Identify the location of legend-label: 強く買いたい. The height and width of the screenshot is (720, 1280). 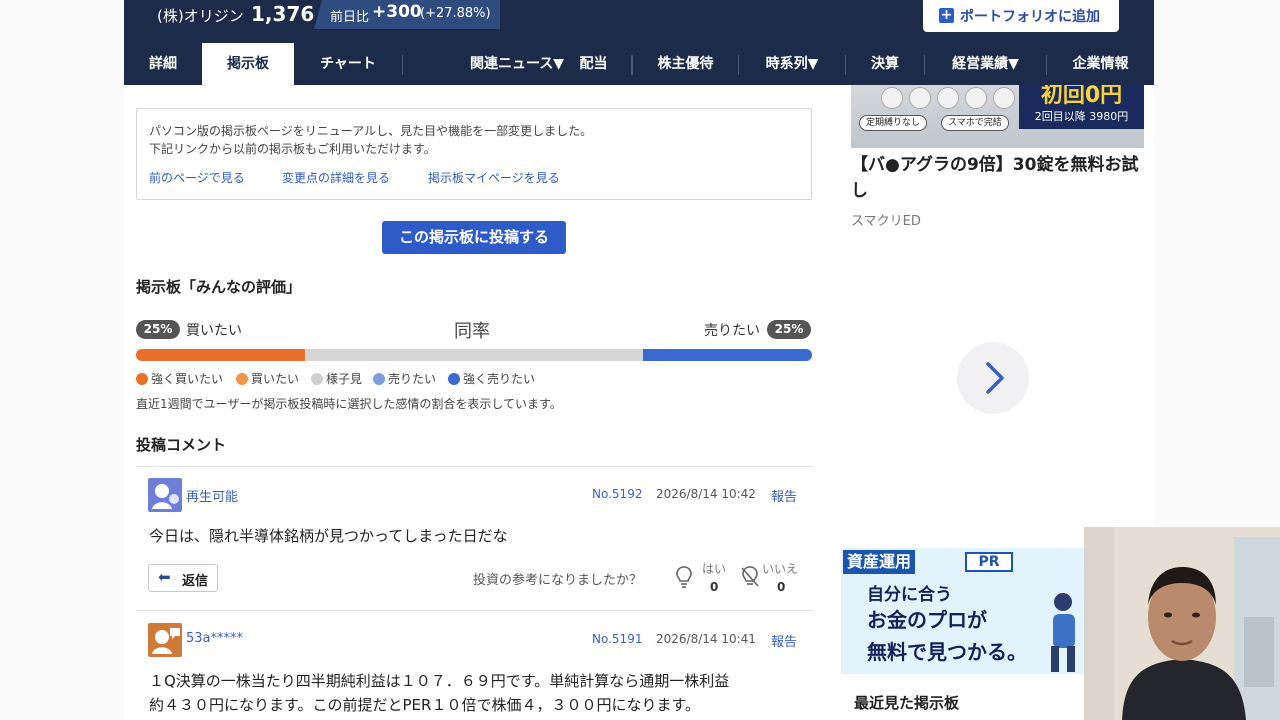
(187, 379).